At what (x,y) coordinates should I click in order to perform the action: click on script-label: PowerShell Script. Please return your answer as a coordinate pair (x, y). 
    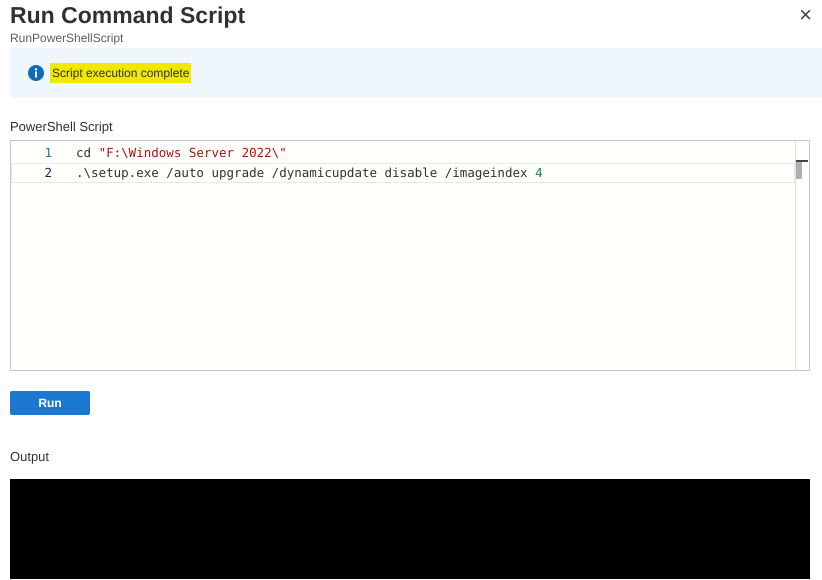
    Looking at the image, I should click on (62, 127).